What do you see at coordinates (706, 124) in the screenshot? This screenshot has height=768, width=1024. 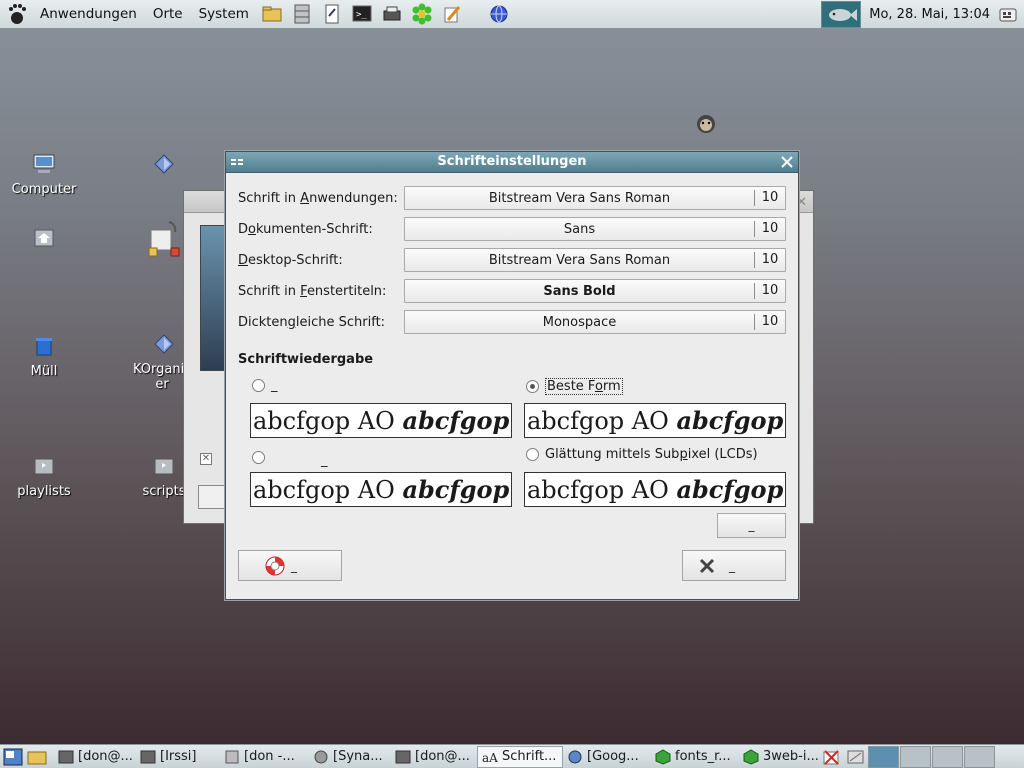 I see `gnome-monkey-icon` at bounding box center [706, 124].